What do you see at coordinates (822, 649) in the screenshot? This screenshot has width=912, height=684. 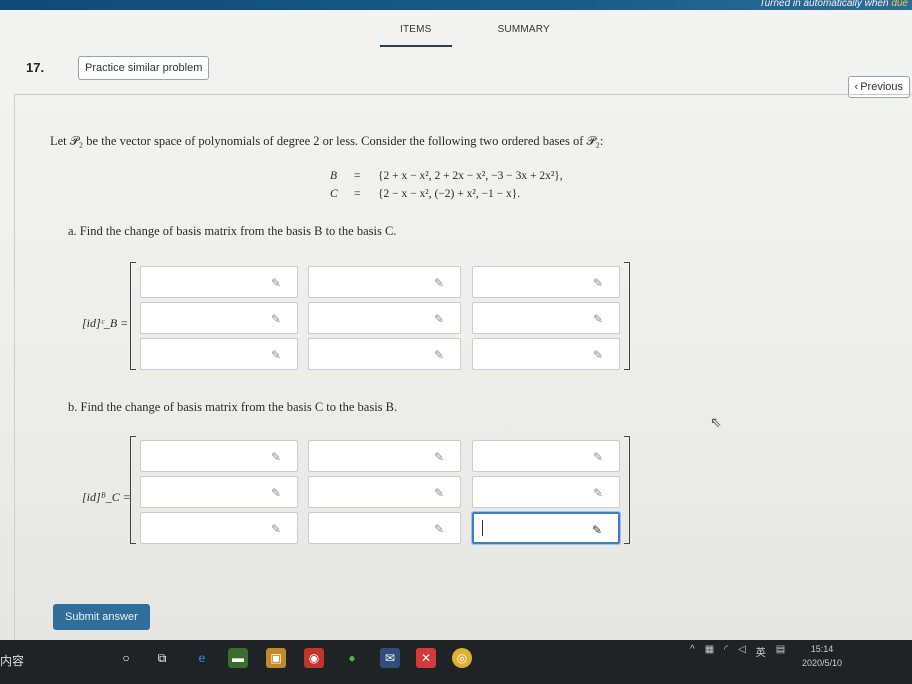 I see `clock-time: 15:14` at bounding box center [822, 649].